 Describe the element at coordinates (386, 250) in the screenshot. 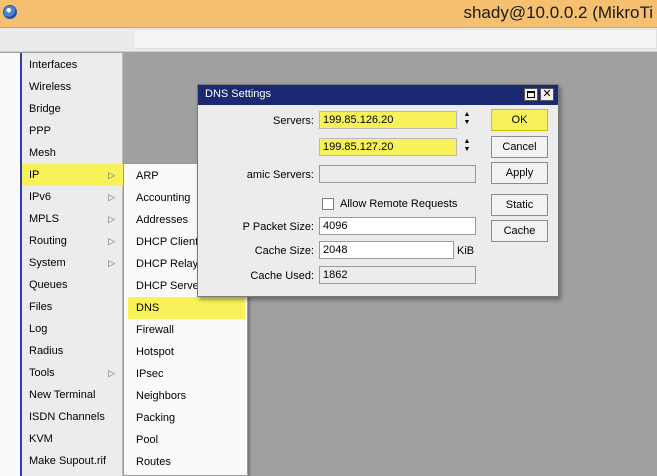

I see `cache-size-input: 2048` at that location.